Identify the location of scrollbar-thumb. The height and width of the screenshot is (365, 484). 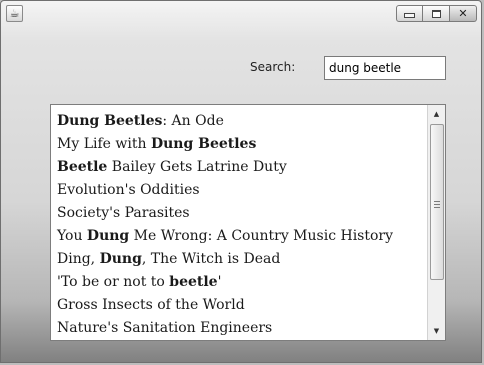
(437, 202).